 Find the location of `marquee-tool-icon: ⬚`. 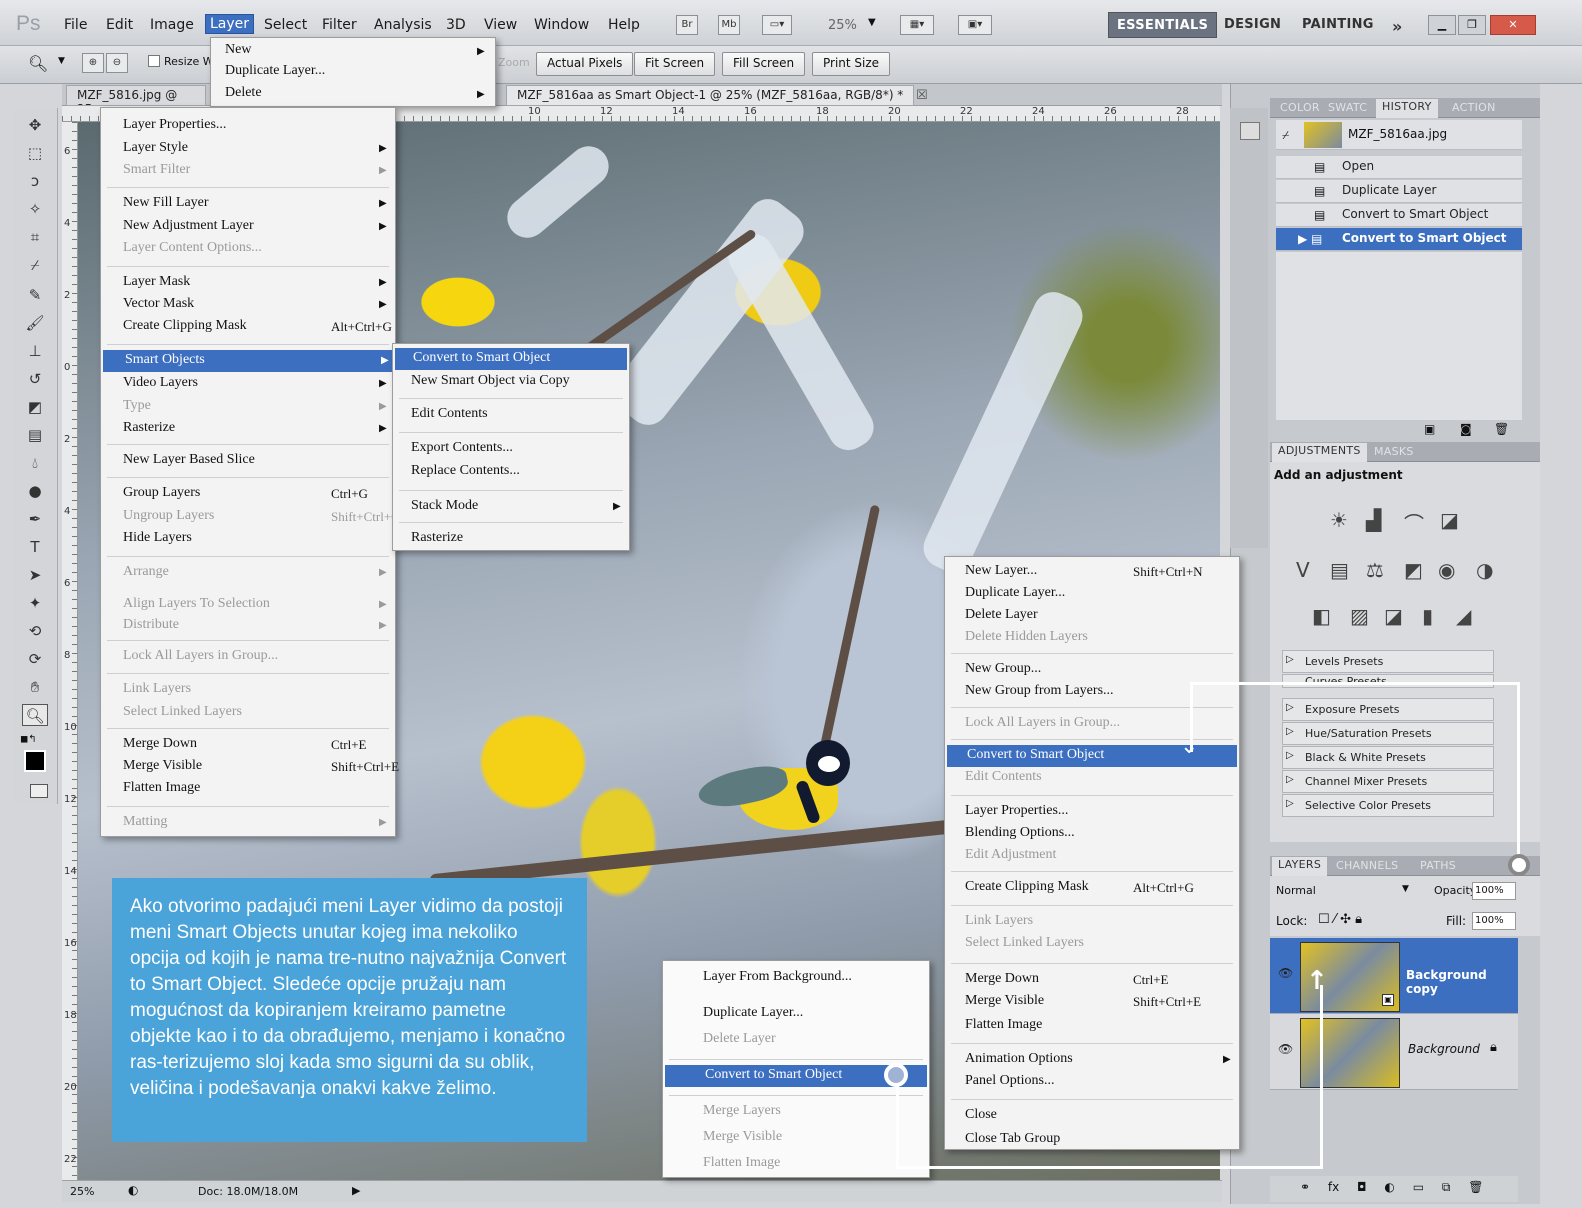

marquee-tool-icon: ⬚ is located at coordinates (35, 153).